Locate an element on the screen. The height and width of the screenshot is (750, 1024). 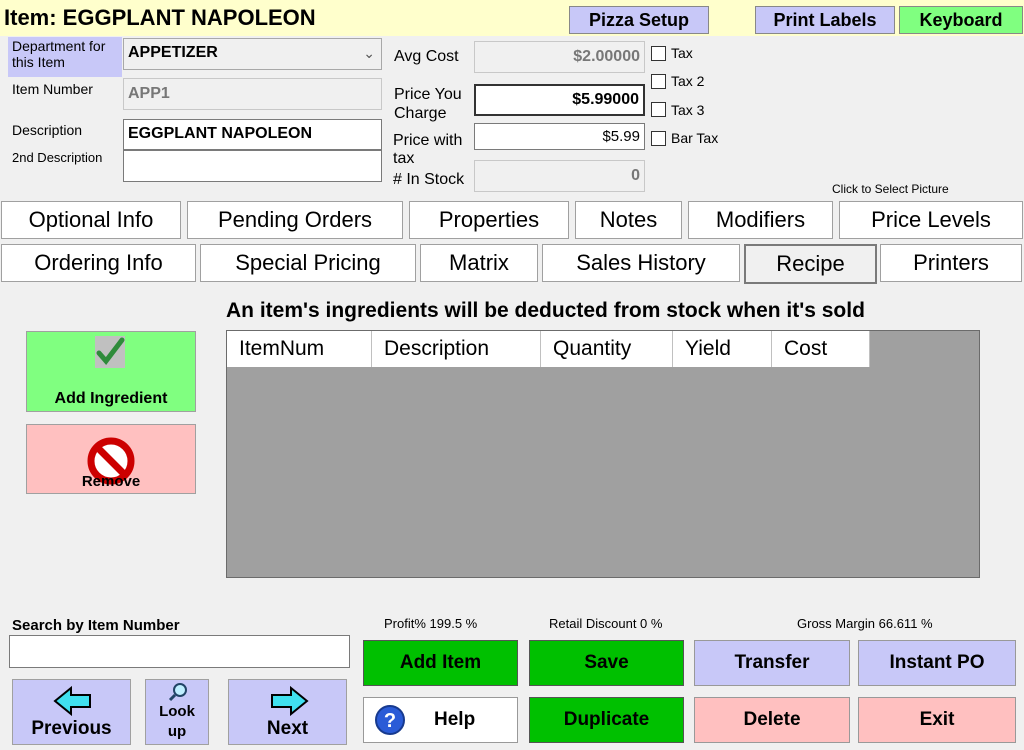
bar-tax-label: Bar Tax is located at coordinates (695, 138).